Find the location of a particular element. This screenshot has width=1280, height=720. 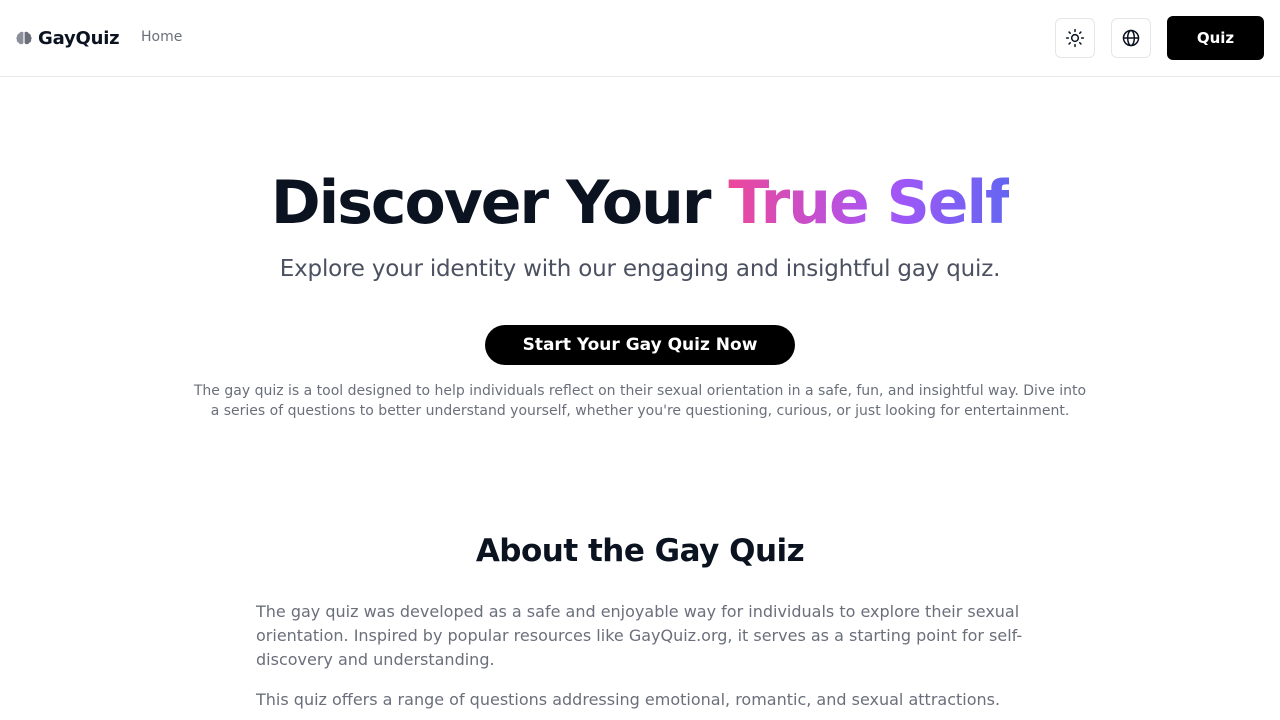

hero-title: Discover Your True Self is located at coordinates (640, 203).